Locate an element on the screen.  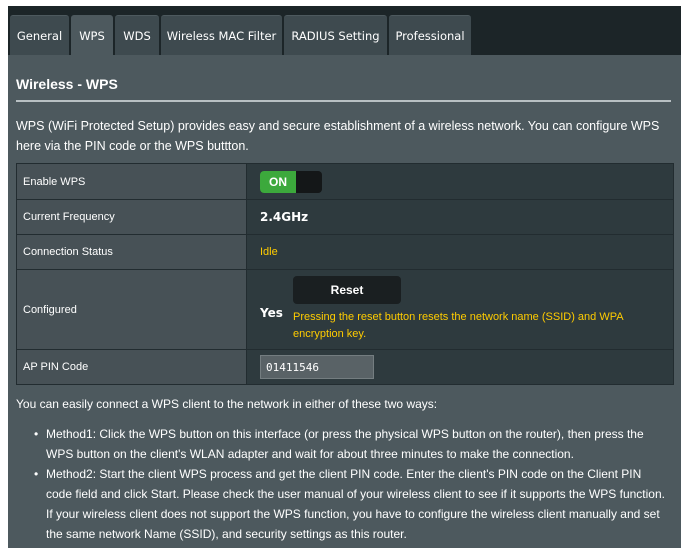
current-frequency-cell: 2.4GHz is located at coordinates (460, 217).